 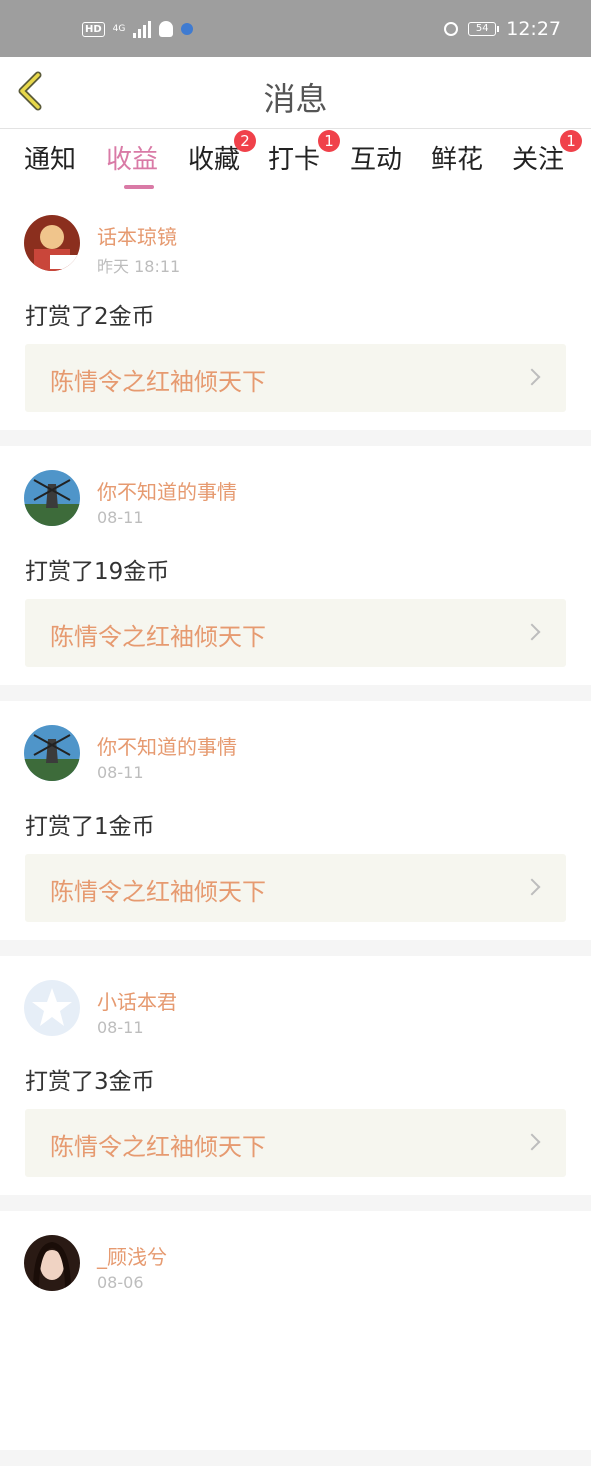 I want to click on tab-label: 打卡, so click(x=294, y=160).